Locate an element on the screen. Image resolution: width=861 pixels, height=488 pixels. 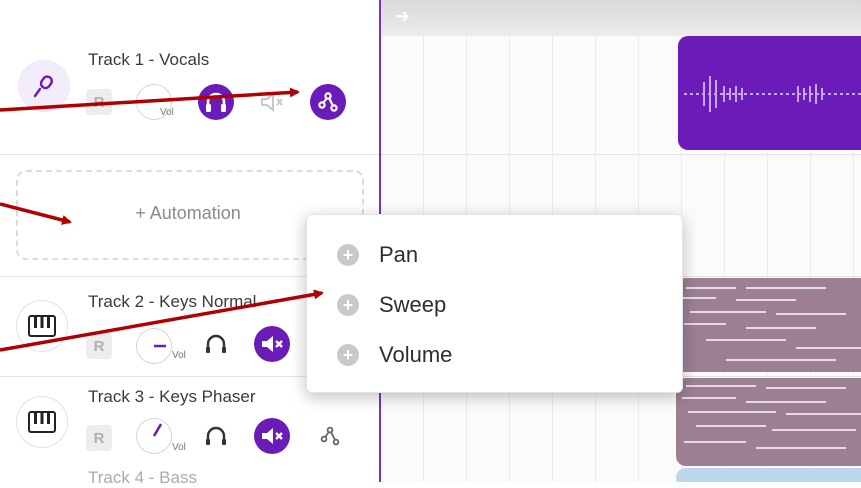
track-3-name: Track 3 - Keys Phaser is located at coordinates (172, 397).